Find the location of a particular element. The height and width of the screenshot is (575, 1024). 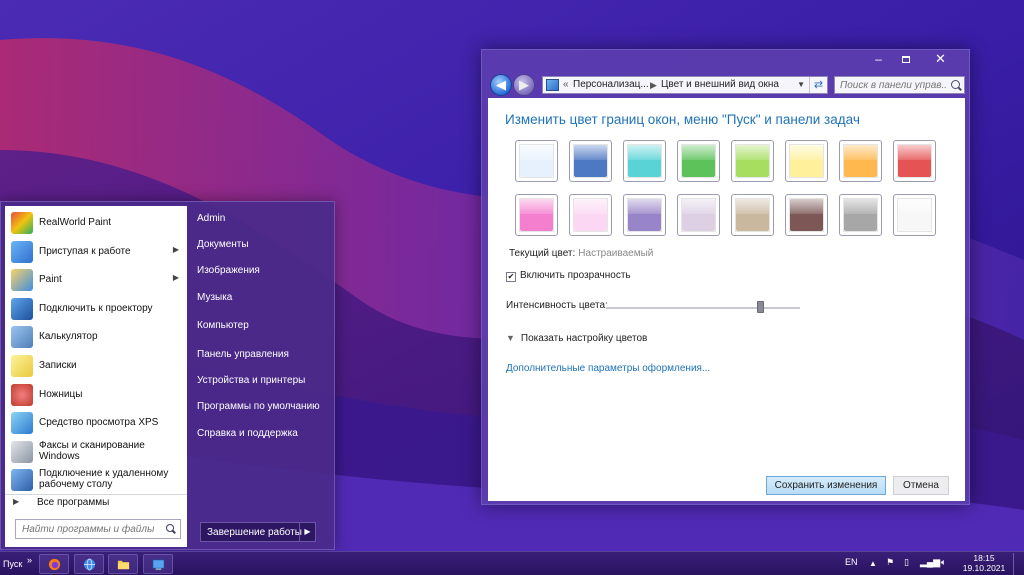

start-program-item: Факсы и сканирование Windows is located at coordinates (96, 451).